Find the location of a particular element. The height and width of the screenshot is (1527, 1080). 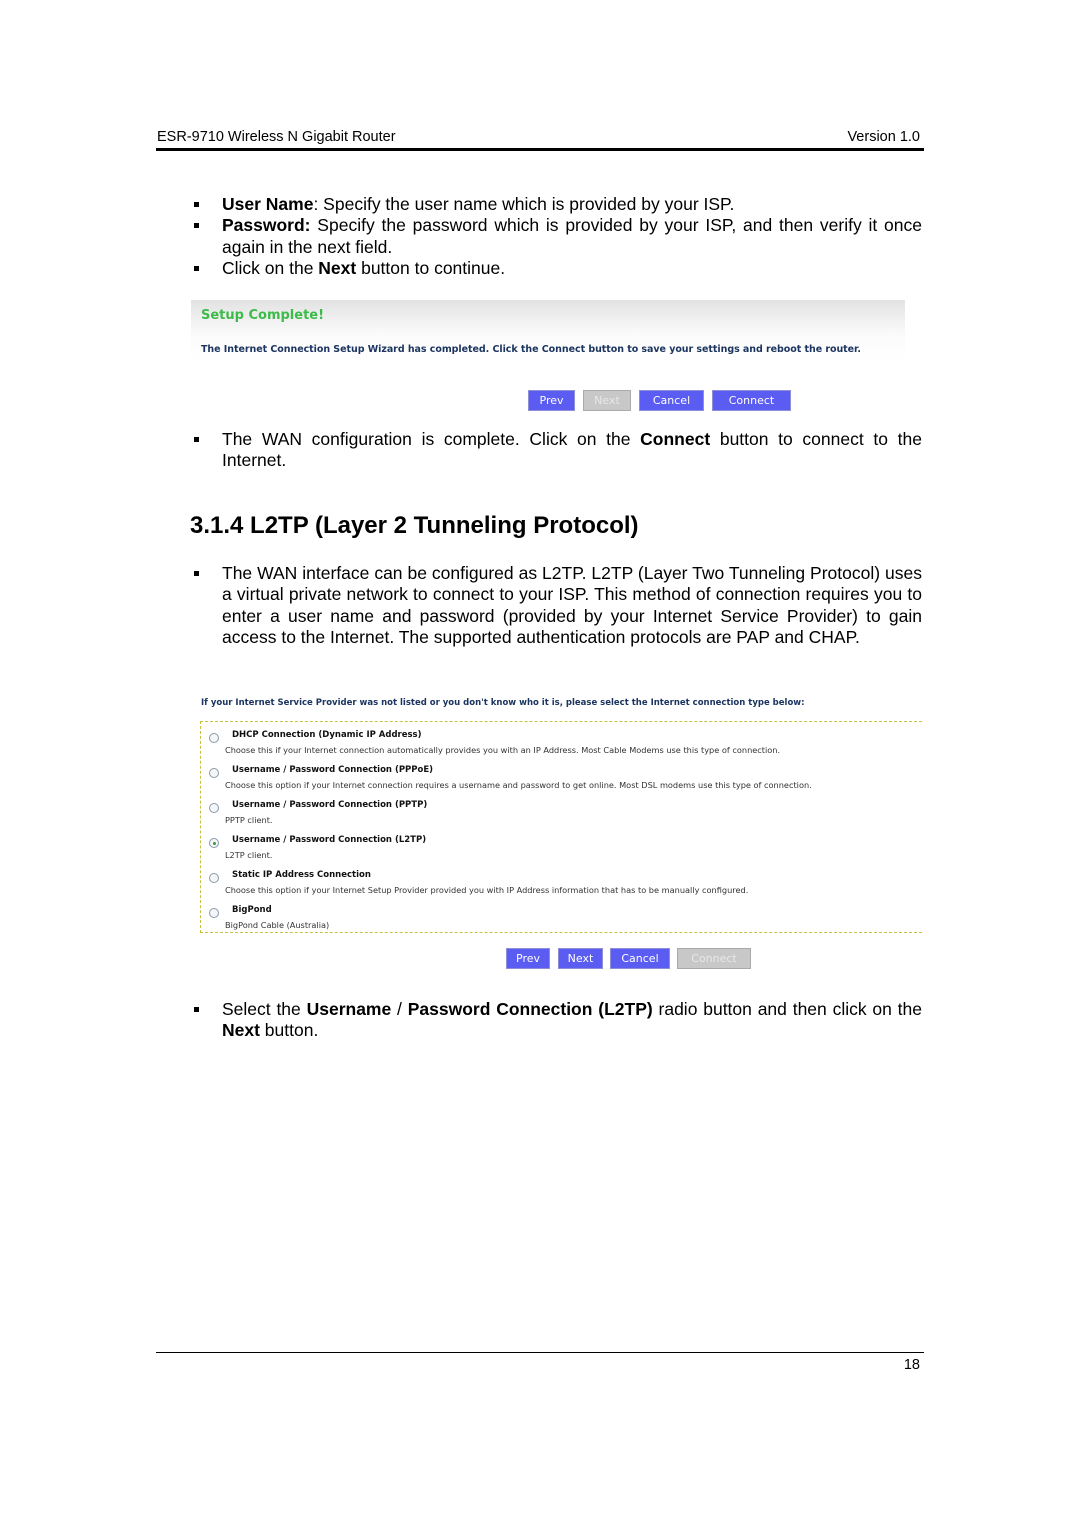

next-button-disabled: Next is located at coordinates (607, 400).